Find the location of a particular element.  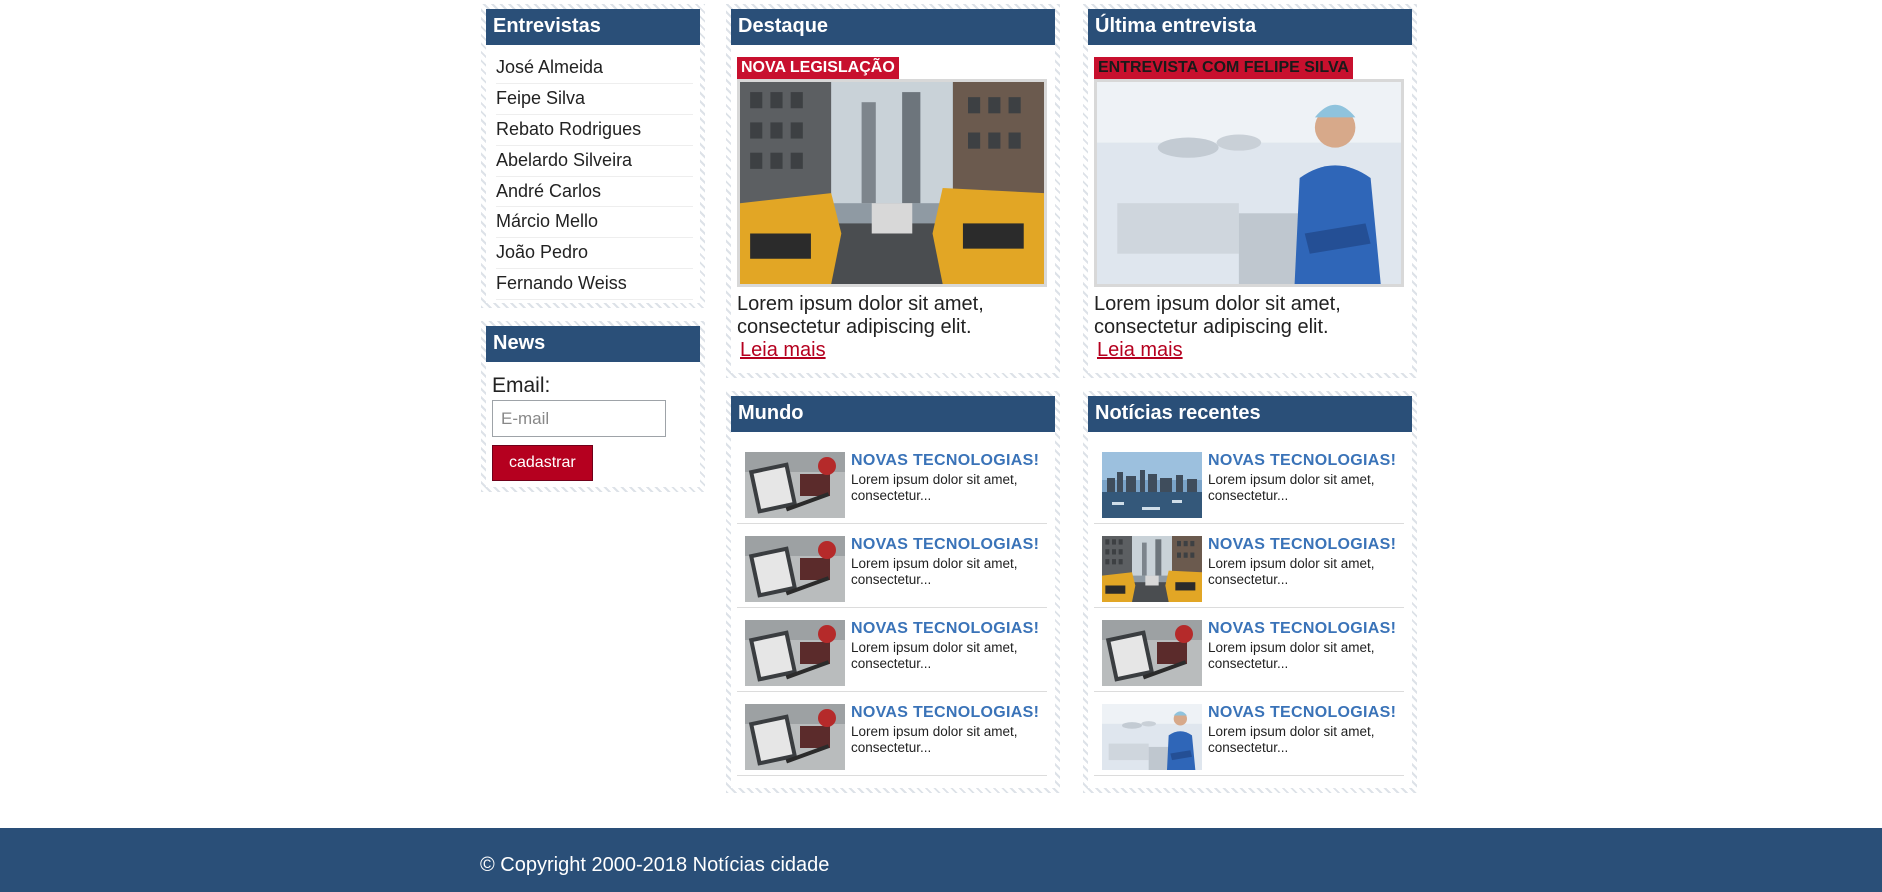

interview-item: José Almeida is located at coordinates (594, 68).